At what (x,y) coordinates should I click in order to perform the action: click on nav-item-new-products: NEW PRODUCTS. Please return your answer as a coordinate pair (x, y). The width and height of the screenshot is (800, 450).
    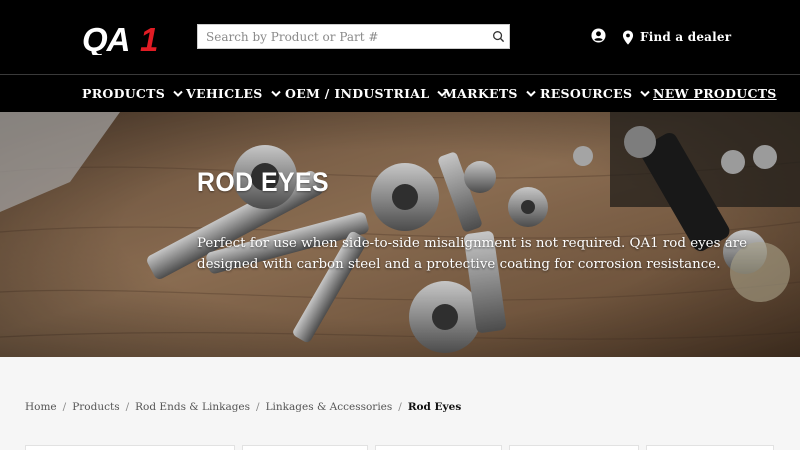
    Looking at the image, I should click on (715, 93).